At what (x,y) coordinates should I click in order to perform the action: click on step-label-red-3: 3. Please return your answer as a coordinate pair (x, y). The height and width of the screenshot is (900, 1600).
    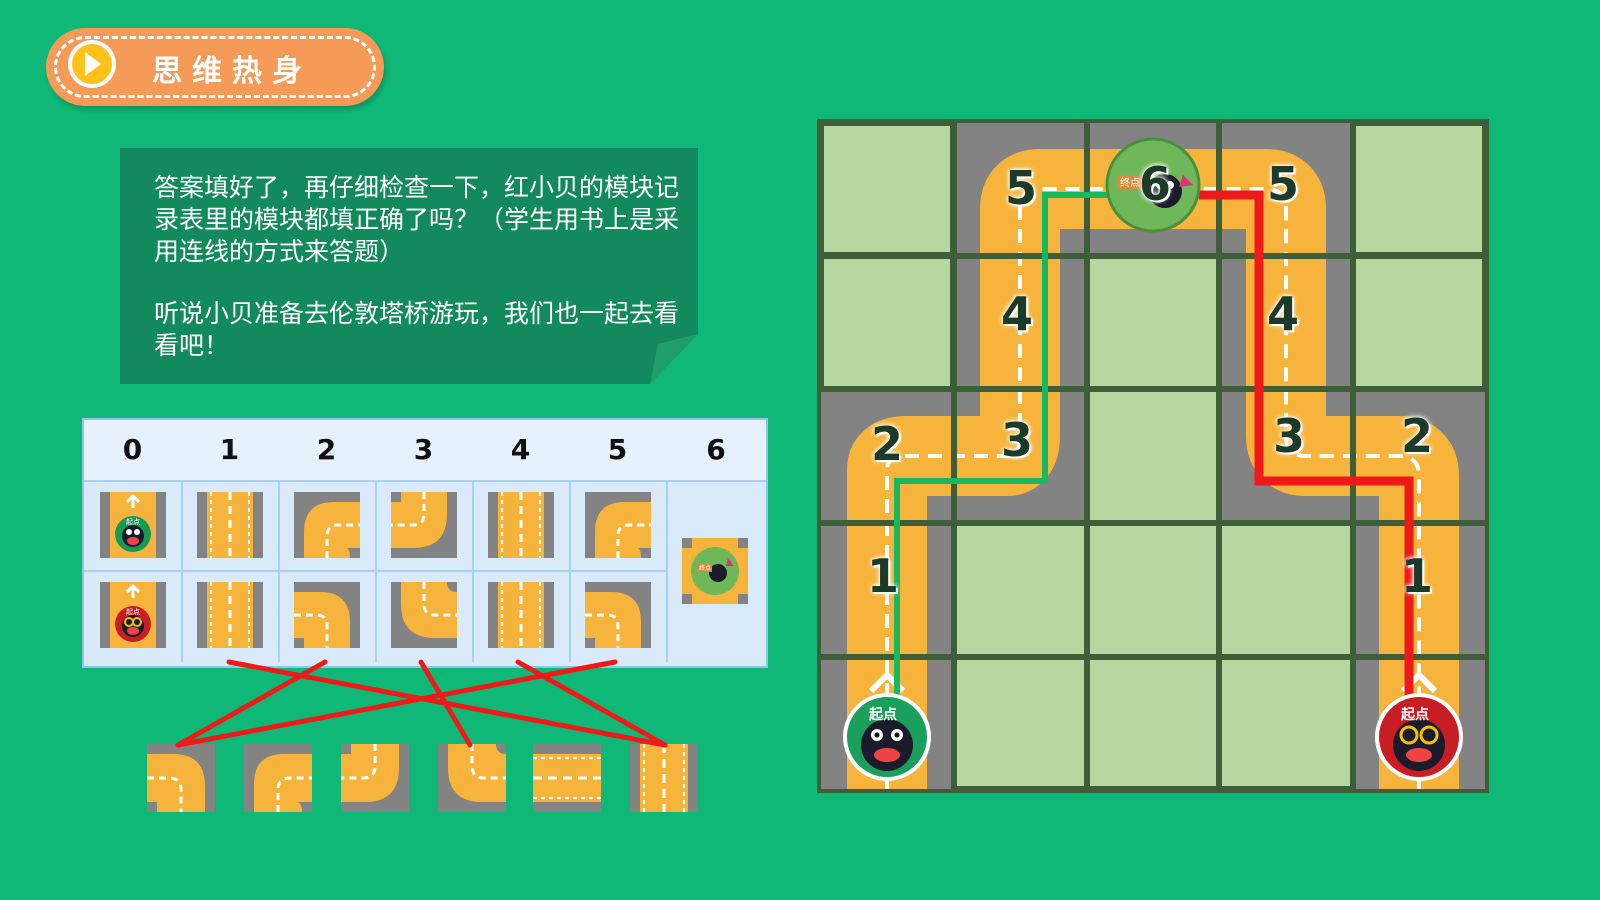
    Looking at the image, I should click on (1289, 436).